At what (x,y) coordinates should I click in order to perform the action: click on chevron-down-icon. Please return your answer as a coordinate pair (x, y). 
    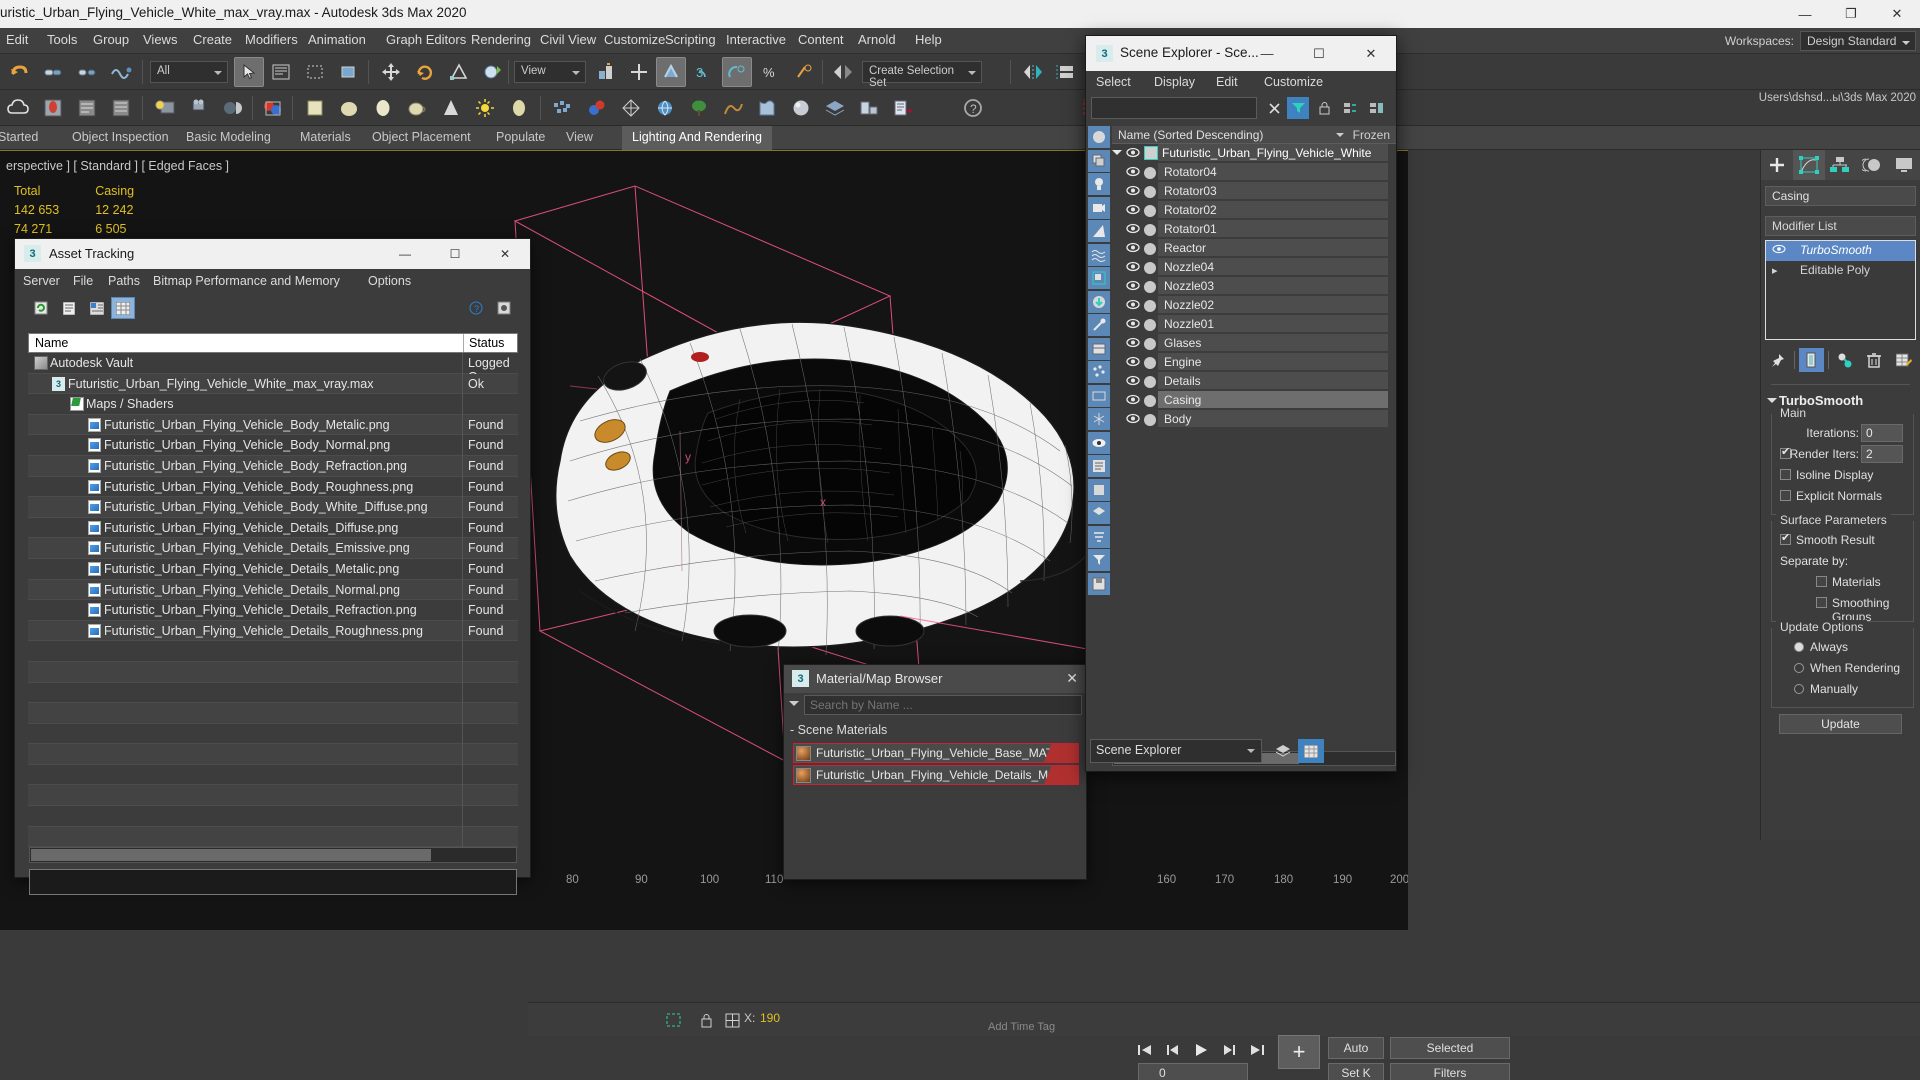
    Looking at the image, I should click on (1340, 137).